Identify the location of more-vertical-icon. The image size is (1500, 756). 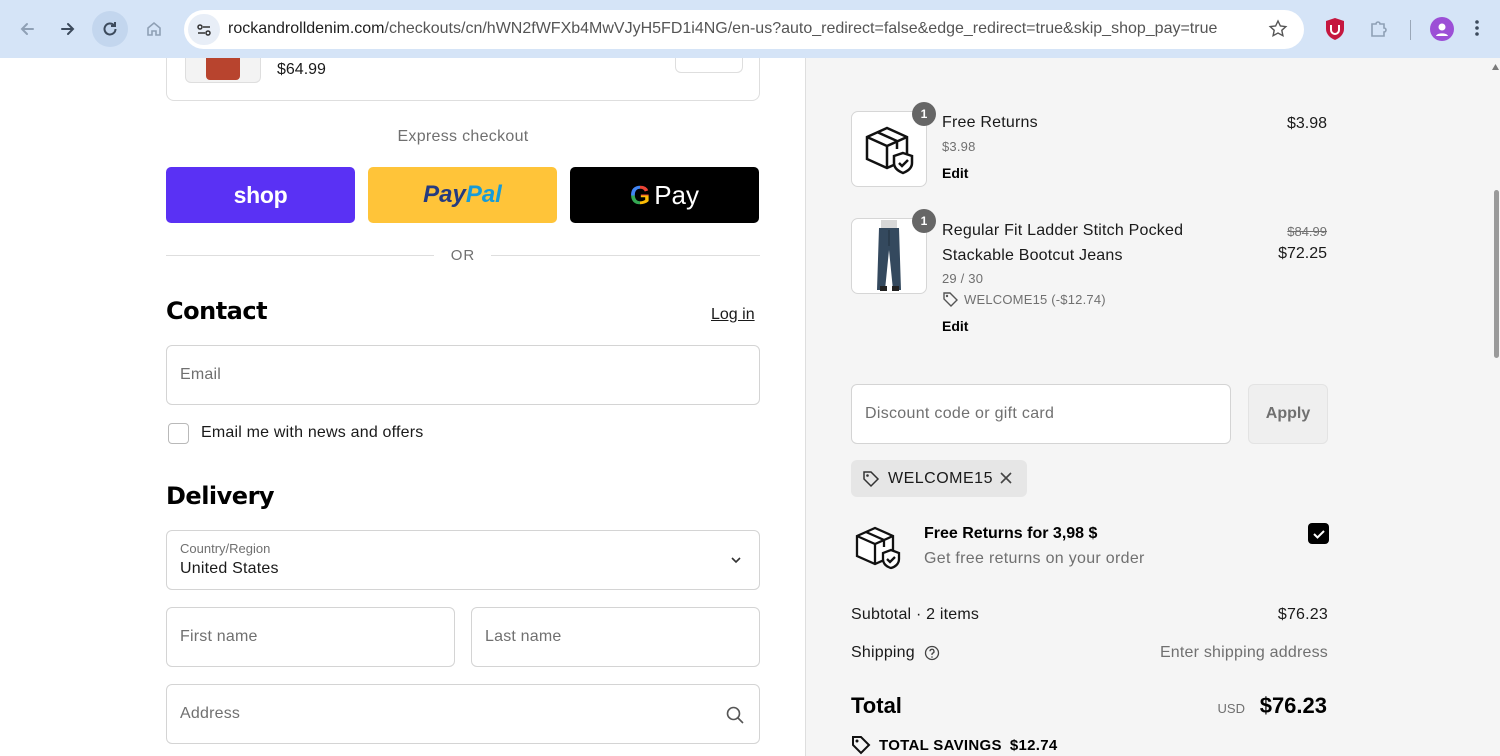
(1477, 28).